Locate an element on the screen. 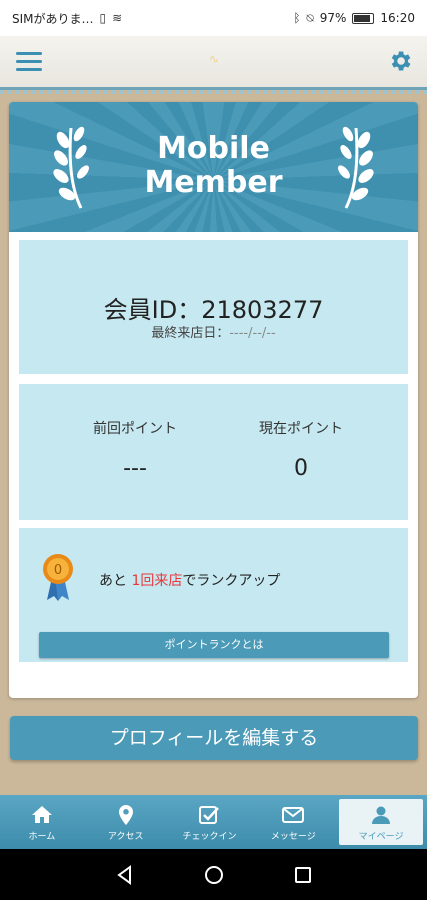 This screenshot has height=900, width=427. sim-icon: ▯ is located at coordinates (103, 18).